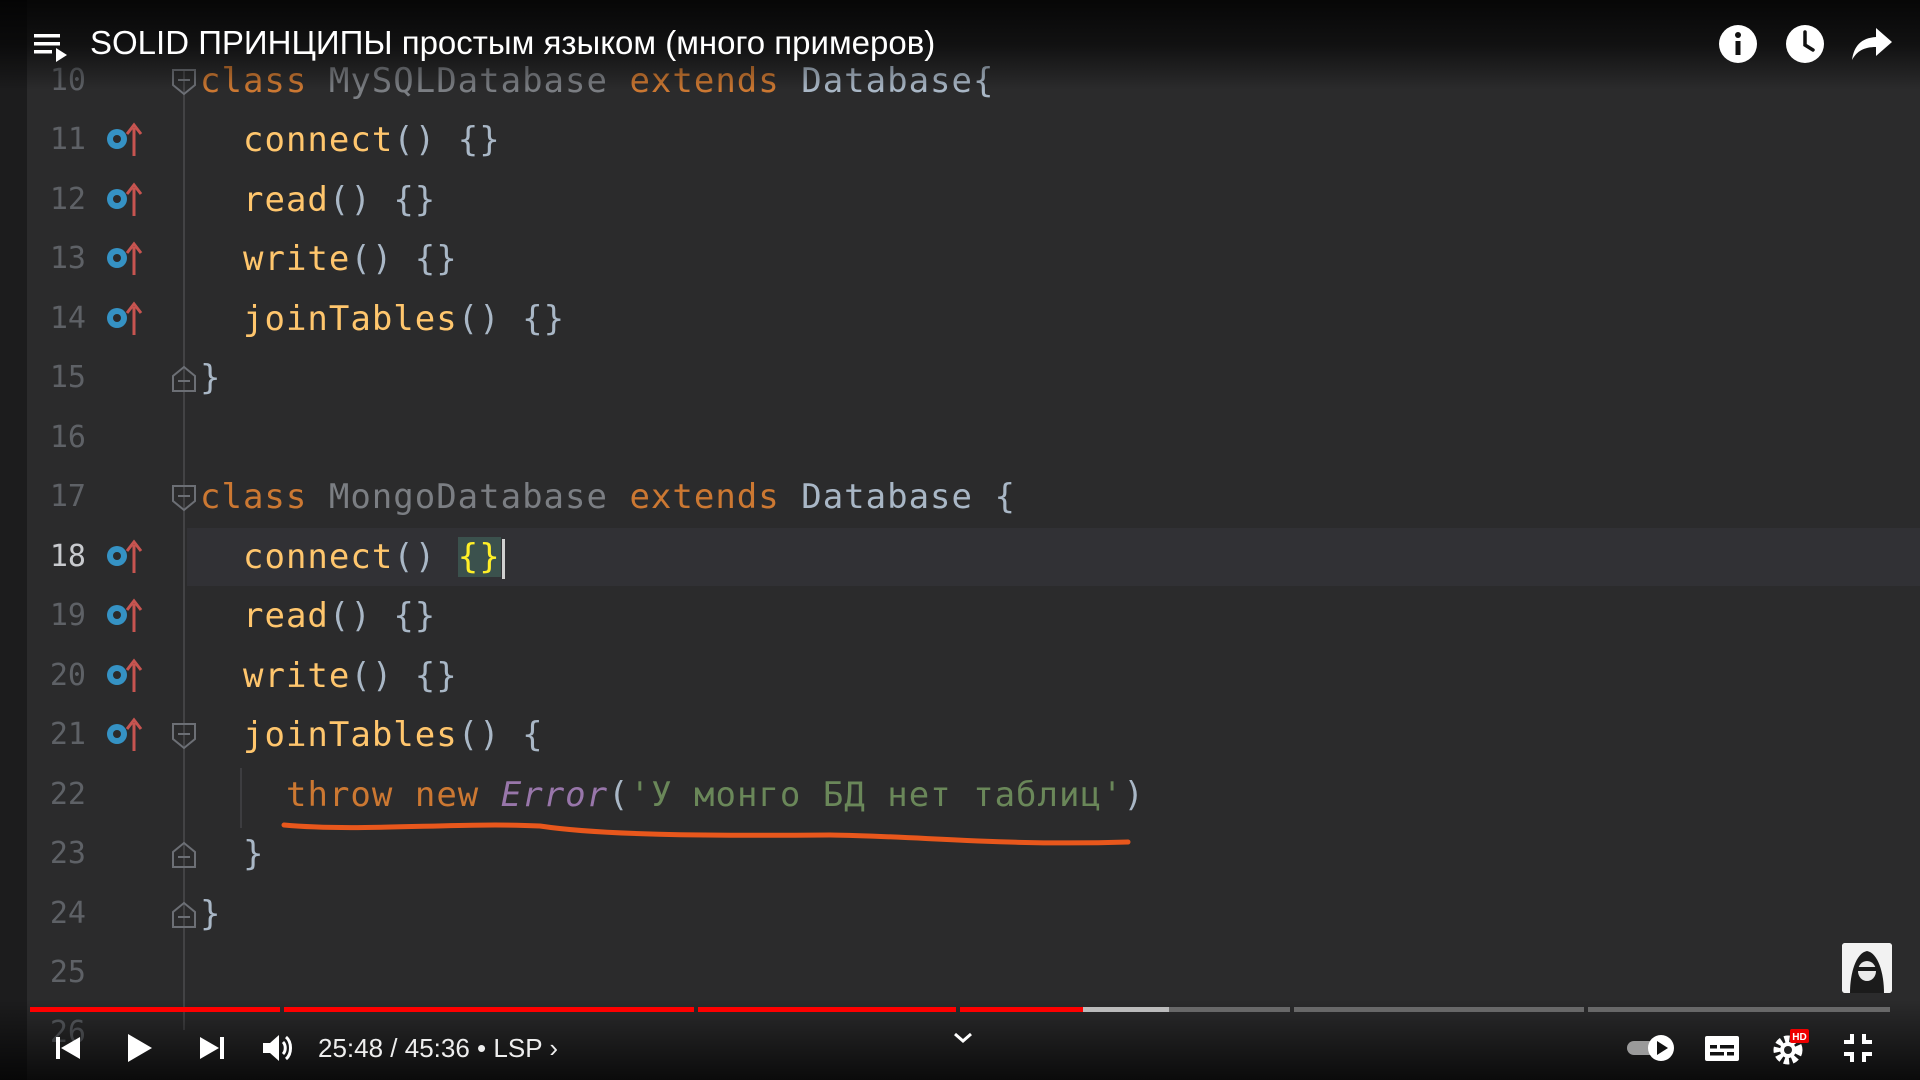  What do you see at coordinates (960, 735) in the screenshot?
I see `code-line: 21 joinTables() {` at bounding box center [960, 735].